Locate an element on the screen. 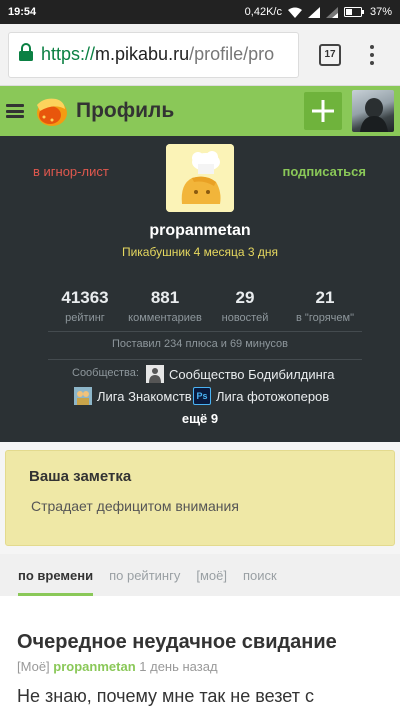 The height and width of the screenshot is (711, 400). browser-menu-button is located at coordinates (372, 54).